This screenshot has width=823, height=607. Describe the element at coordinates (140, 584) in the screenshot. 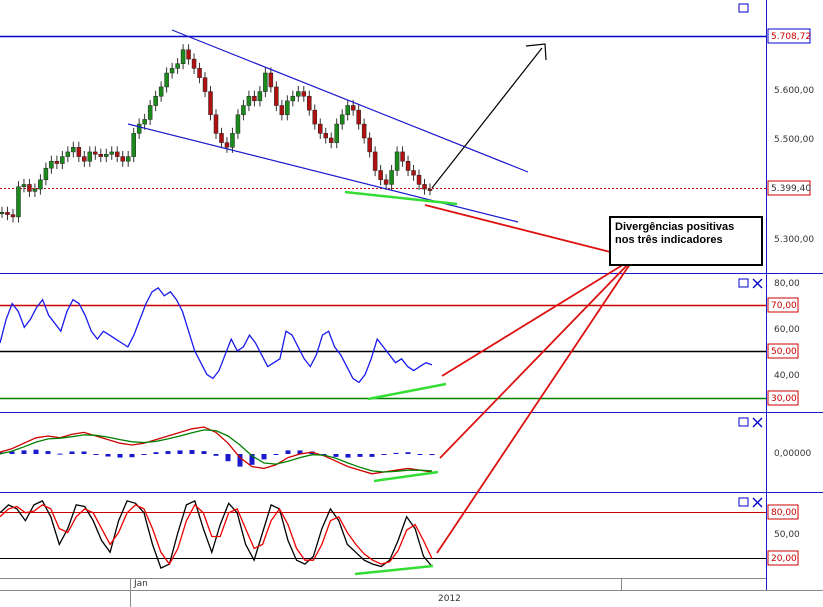

I see `x-axis-month: Jan` at that location.